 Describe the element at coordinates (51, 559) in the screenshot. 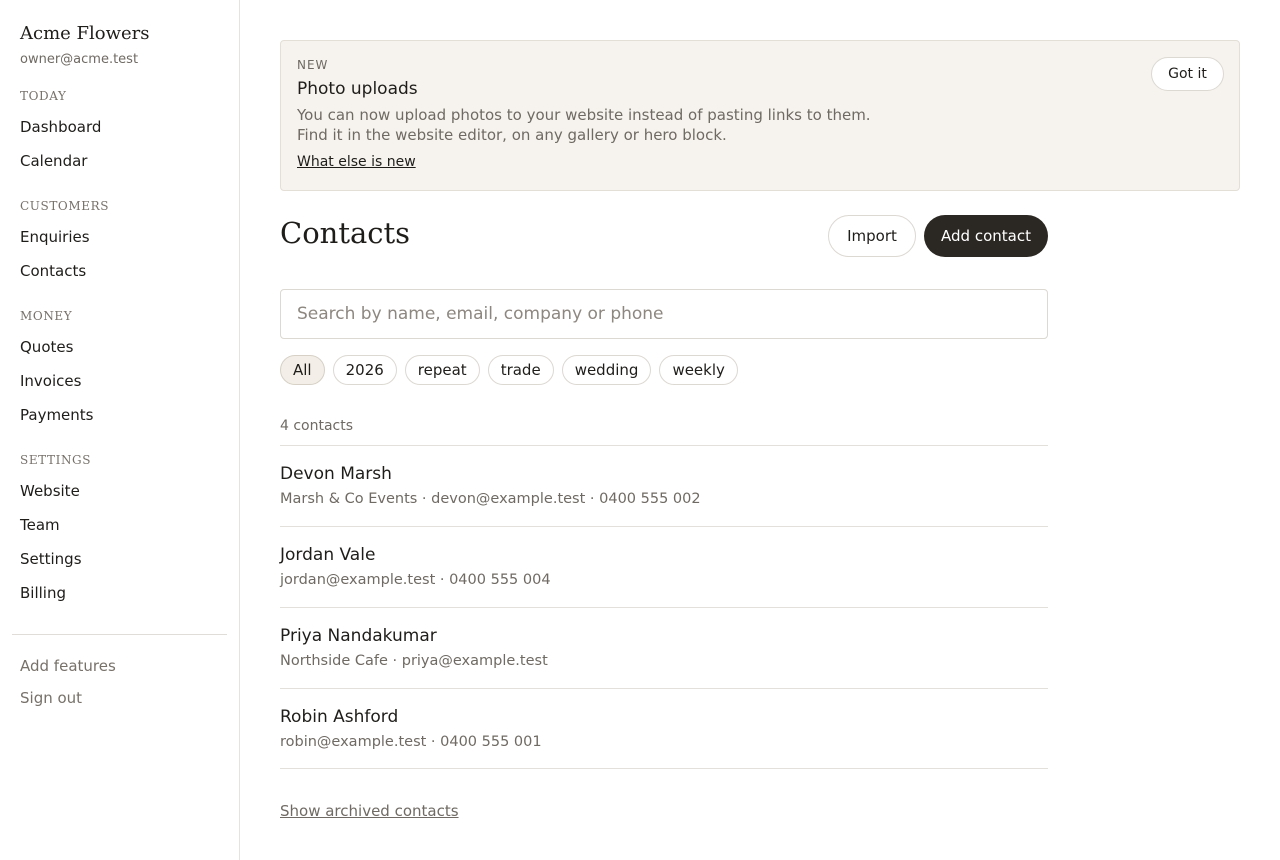

I see `sidebar-item-settings: Settings` at that location.